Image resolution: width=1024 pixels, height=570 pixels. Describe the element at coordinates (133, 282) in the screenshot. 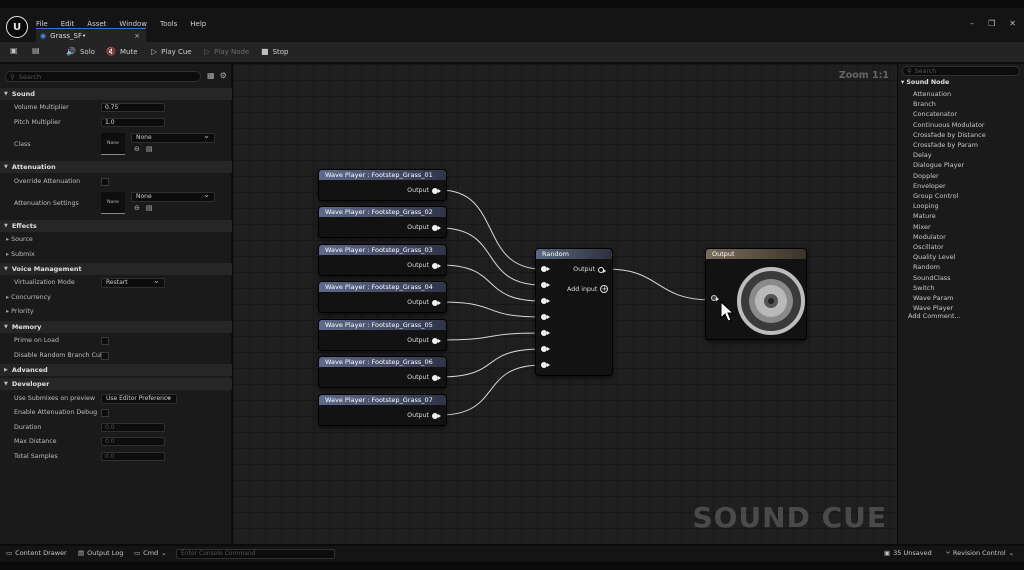

I see `virtualization-mode-dropdown: Restart` at that location.